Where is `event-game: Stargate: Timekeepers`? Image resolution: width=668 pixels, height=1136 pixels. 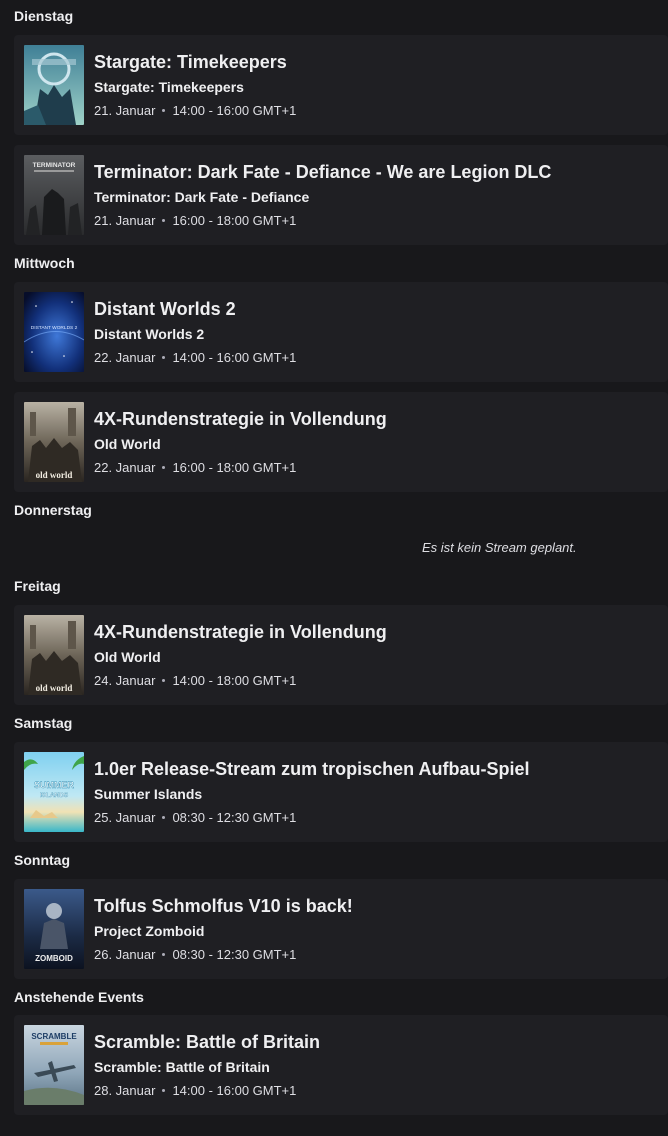 event-game: Stargate: Timekeepers is located at coordinates (169, 87).